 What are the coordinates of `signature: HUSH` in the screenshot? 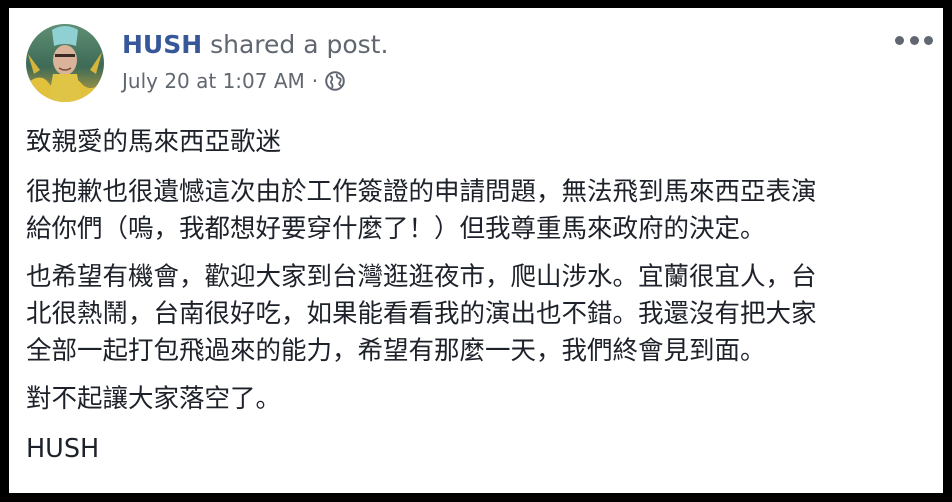 It's located at (63, 449).